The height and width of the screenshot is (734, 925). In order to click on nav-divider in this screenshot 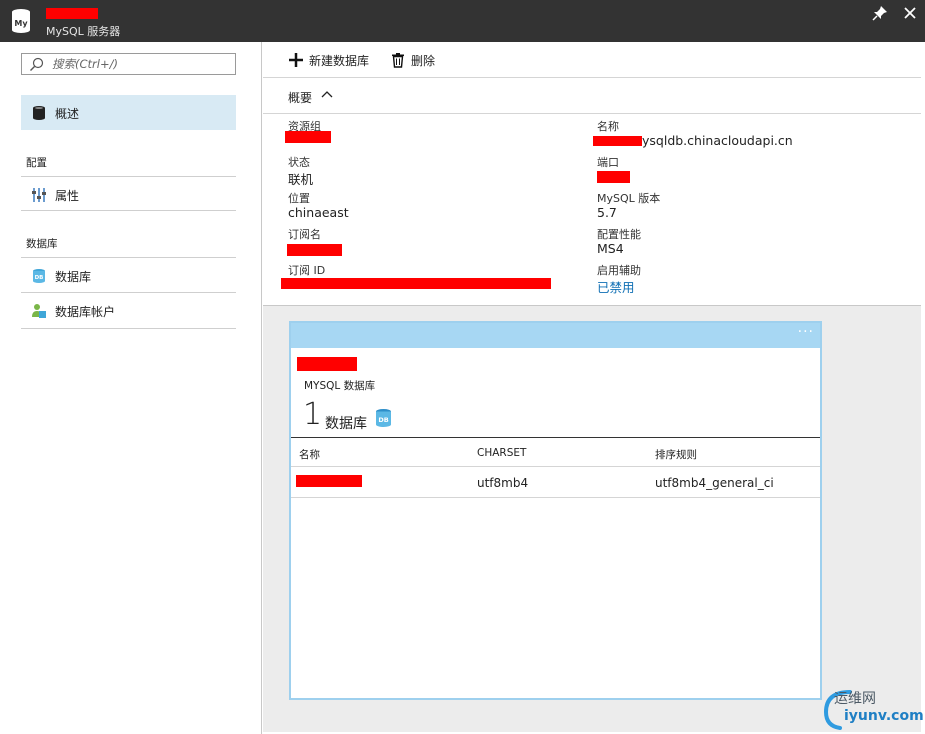, I will do `click(128, 328)`.